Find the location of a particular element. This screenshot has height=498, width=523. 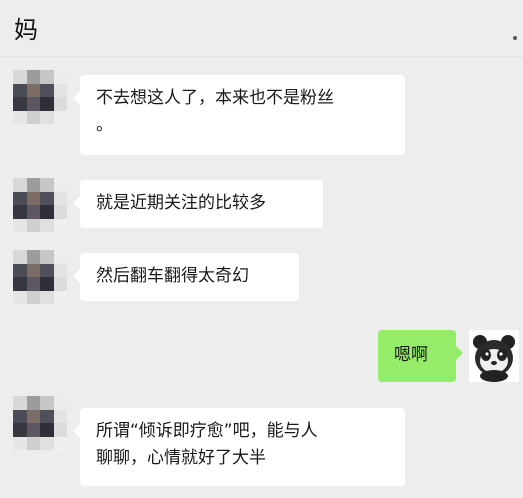

message-text-line: 不去想这人了，本来也不是粉丝 is located at coordinates (215, 98).